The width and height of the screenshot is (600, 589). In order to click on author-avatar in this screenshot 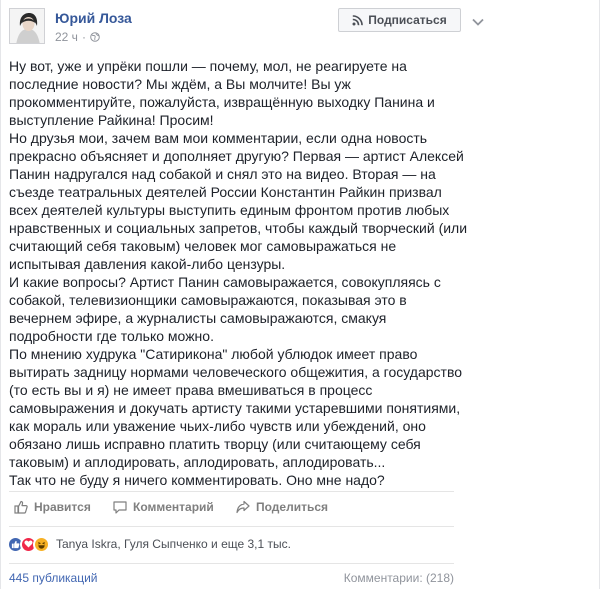, I will do `click(27, 26)`.